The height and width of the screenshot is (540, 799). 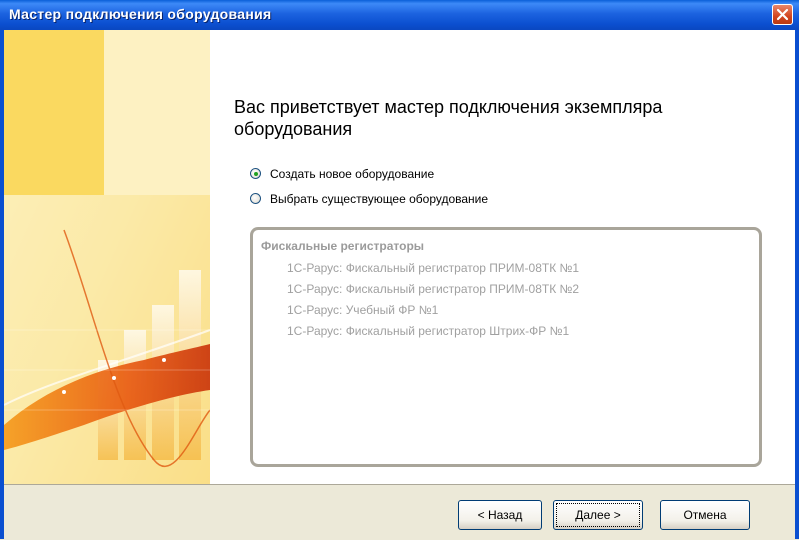 What do you see at coordinates (399, 15) in the screenshot?
I see `title-bar: Мастер подключения оборудования` at bounding box center [399, 15].